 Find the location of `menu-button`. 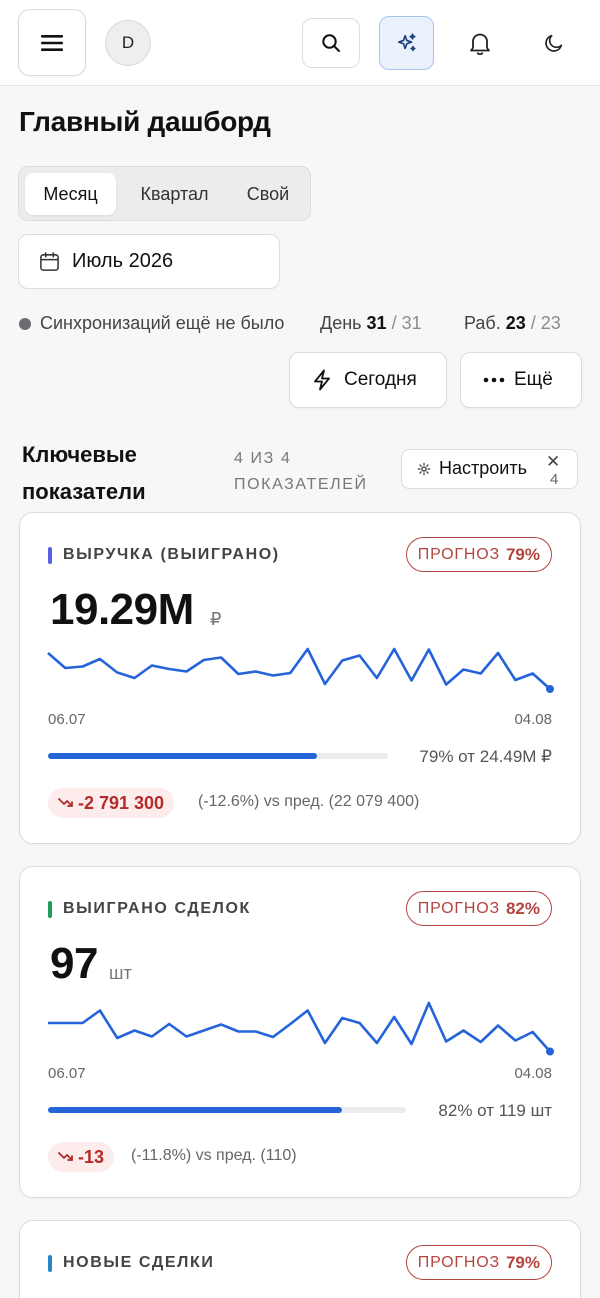

menu-button is located at coordinates (52, 42).